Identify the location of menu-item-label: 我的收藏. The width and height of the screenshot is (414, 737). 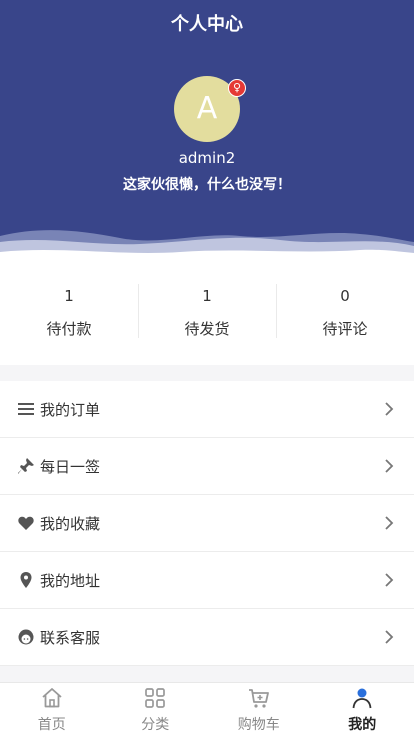
(70, 523).